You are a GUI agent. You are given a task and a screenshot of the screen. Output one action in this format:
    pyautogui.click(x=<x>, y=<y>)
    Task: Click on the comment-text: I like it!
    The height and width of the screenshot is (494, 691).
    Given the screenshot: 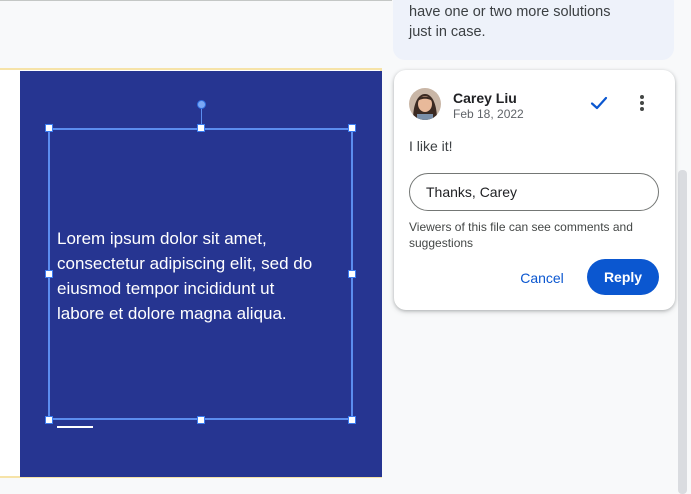 What is the action you would take?
    pyautogui.click(x=431, y=146)
    